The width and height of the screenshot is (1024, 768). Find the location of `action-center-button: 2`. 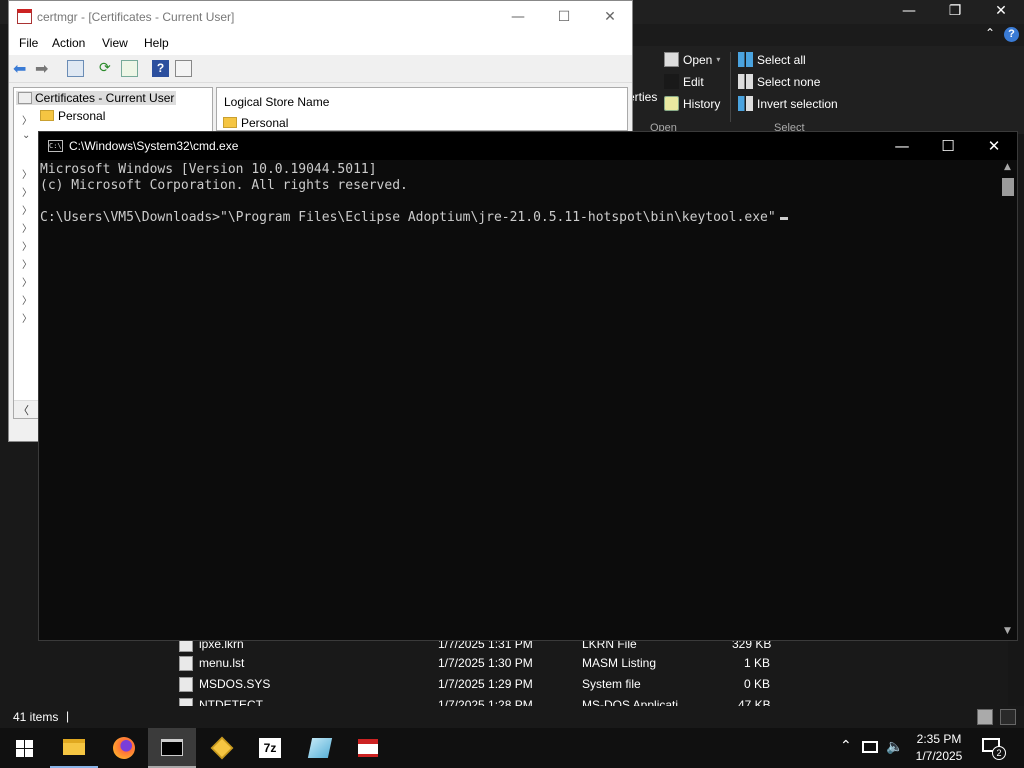

action-center-button: 2 is located at coordinates (994, 749).